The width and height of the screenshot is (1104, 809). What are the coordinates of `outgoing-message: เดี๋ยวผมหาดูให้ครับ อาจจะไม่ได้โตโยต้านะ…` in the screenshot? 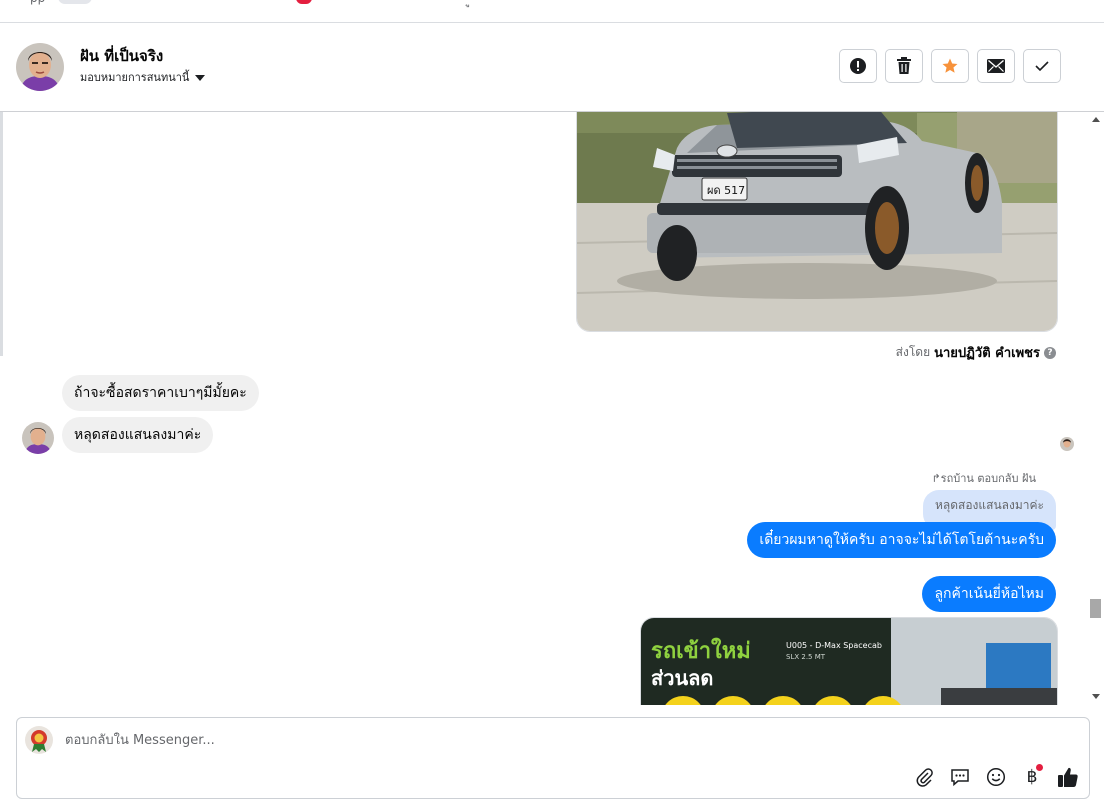 It's located at (901, 540).